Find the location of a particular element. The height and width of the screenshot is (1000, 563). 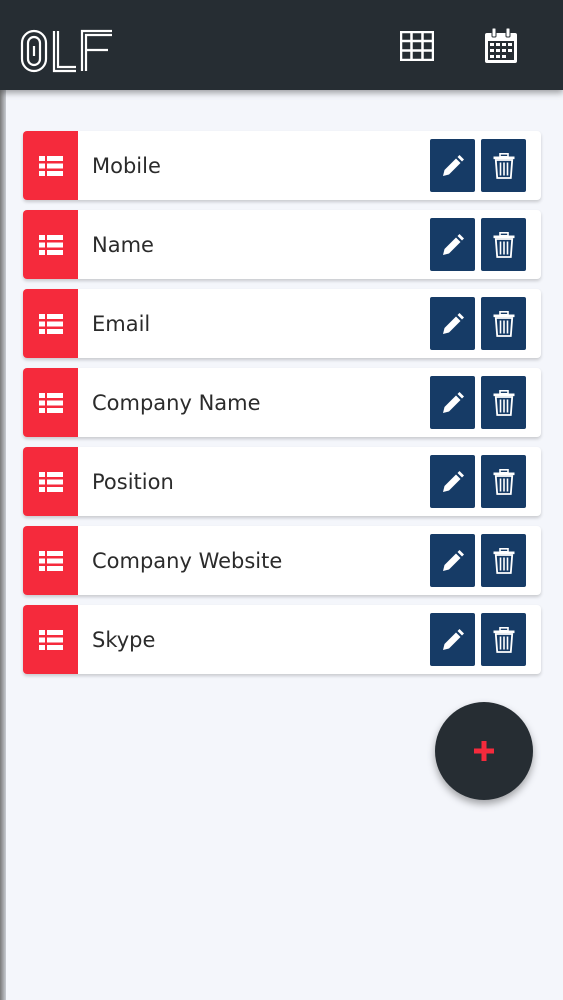

field-row: Name is located at coordinates (282, 244).